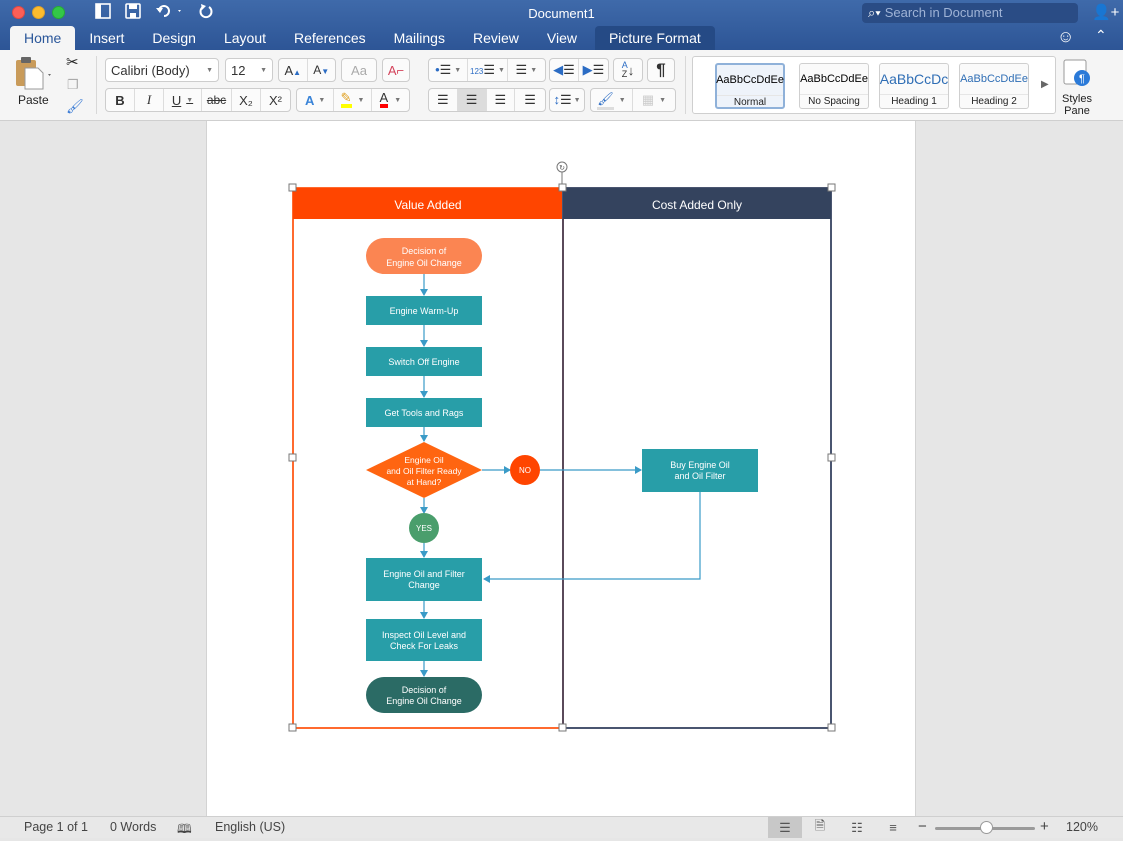 The height and width of the screenshot is (841, 1123). What do you see at coordinates (424, 361) in the screenshot?
I see `node-switch-off-engine: Switch Off Engine` at bounding box center [424, 361].